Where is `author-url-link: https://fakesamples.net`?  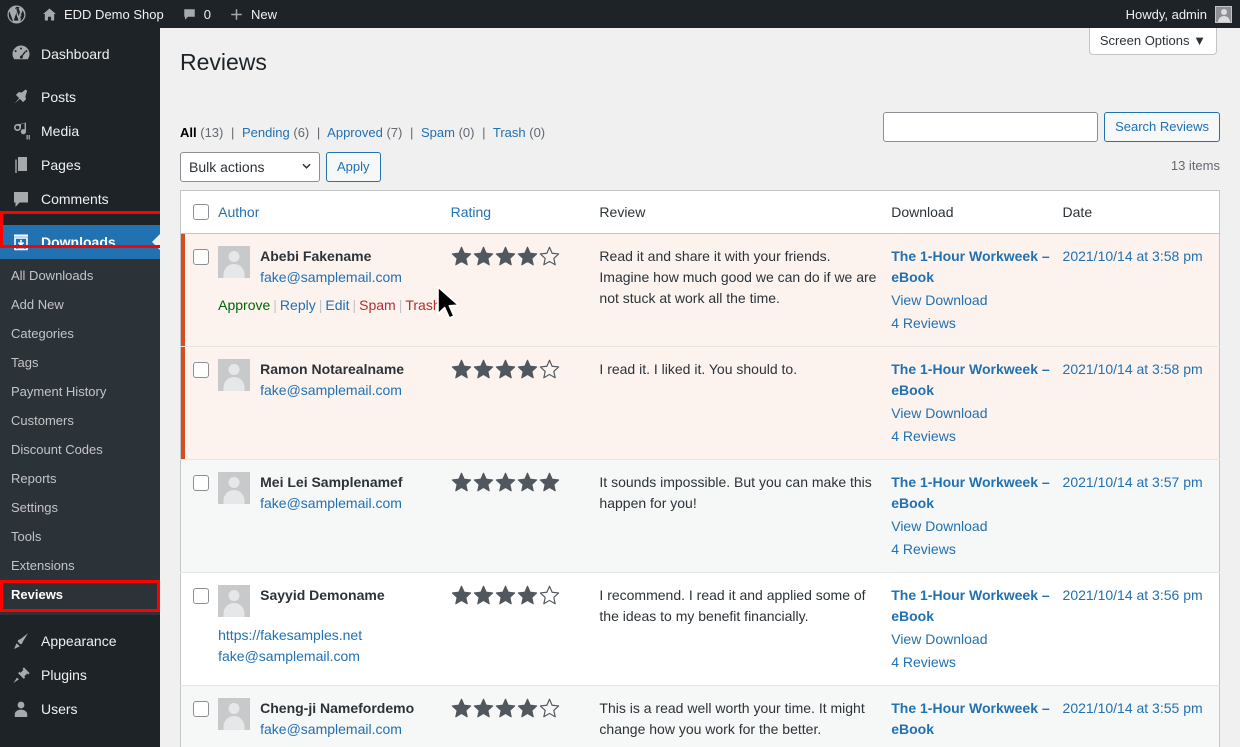 author-url-link: https://fakesamples.net is located at coordinates (329, 635).